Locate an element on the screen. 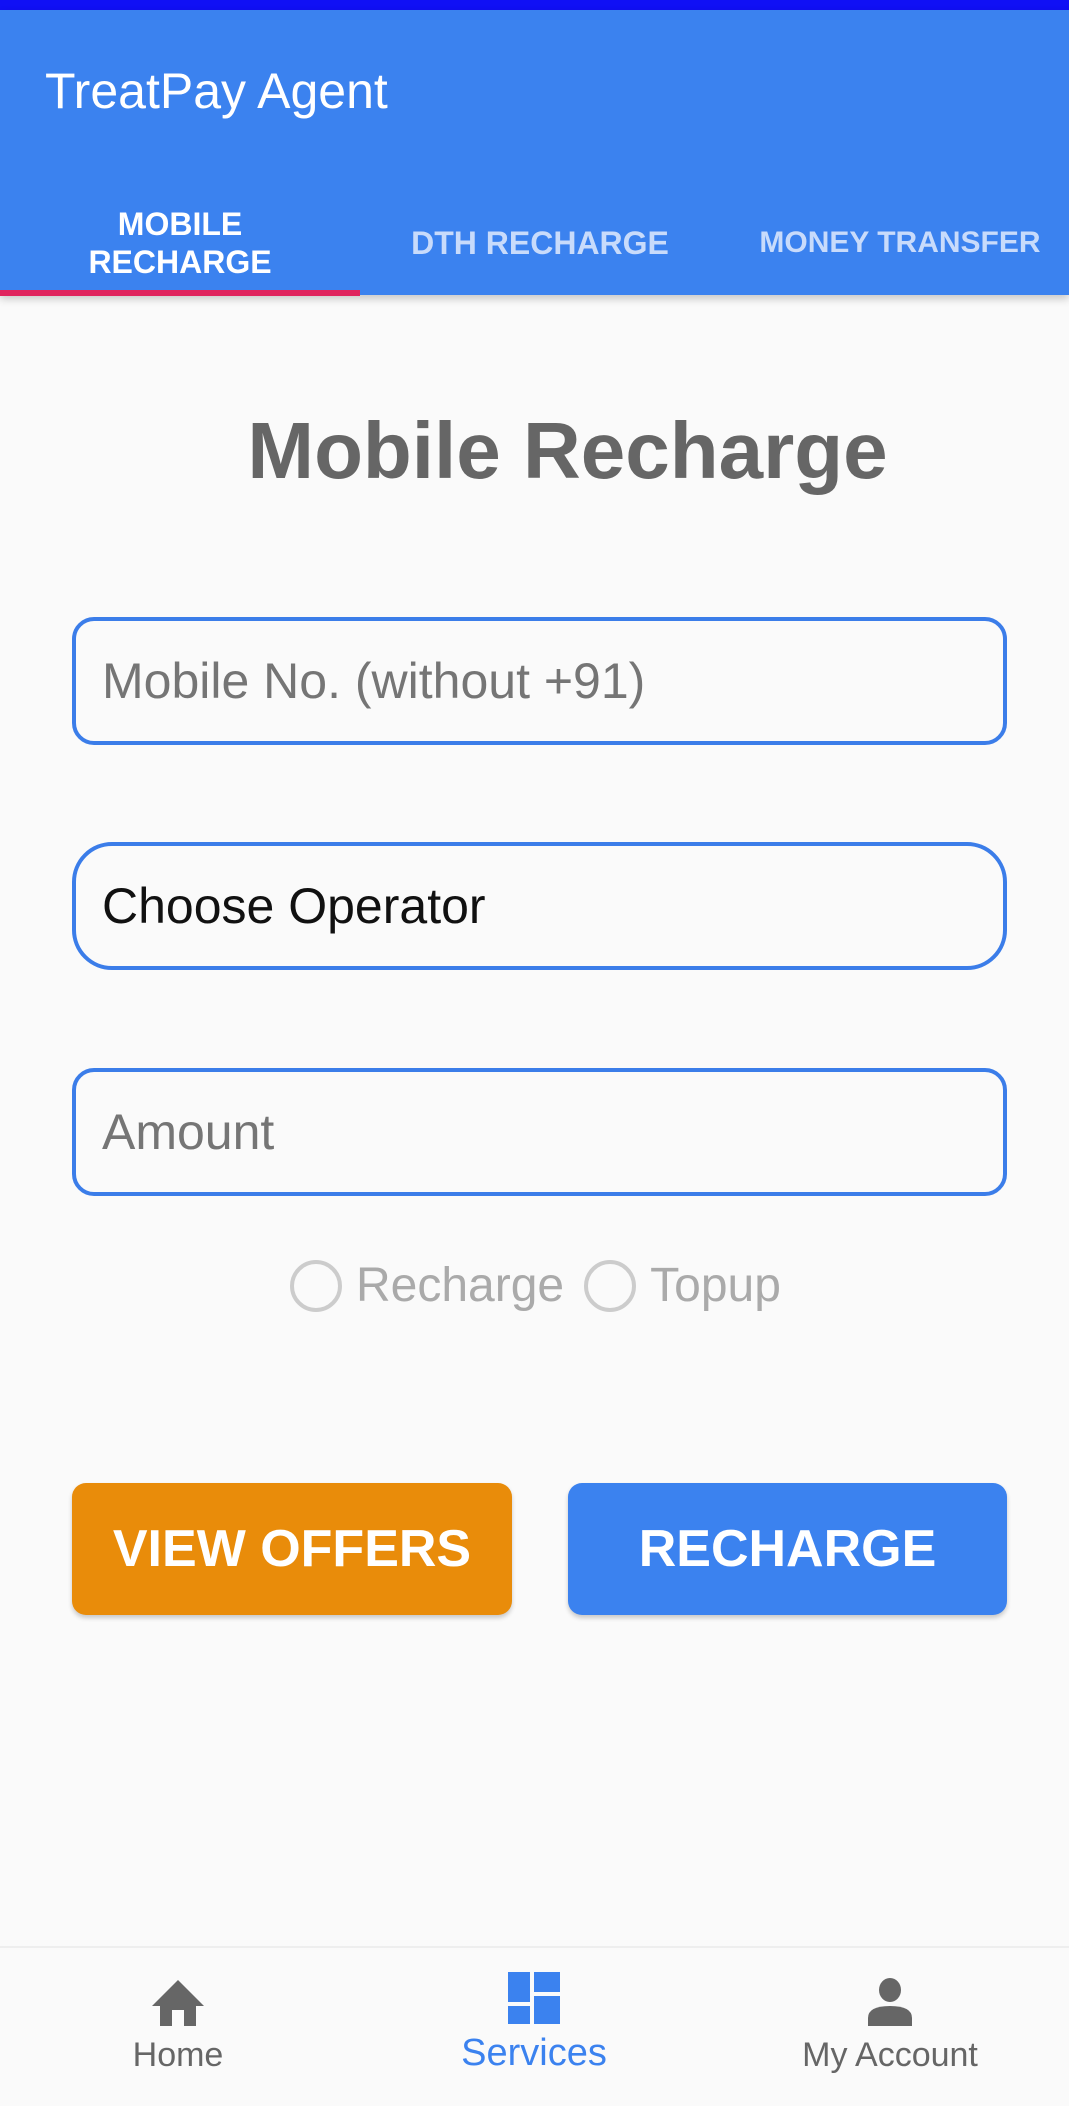 The width and height of the screenshot is (1069, 2106). tab-mobile-recharge: MOBILE RECHARGE is located at coordinates (180, 242).